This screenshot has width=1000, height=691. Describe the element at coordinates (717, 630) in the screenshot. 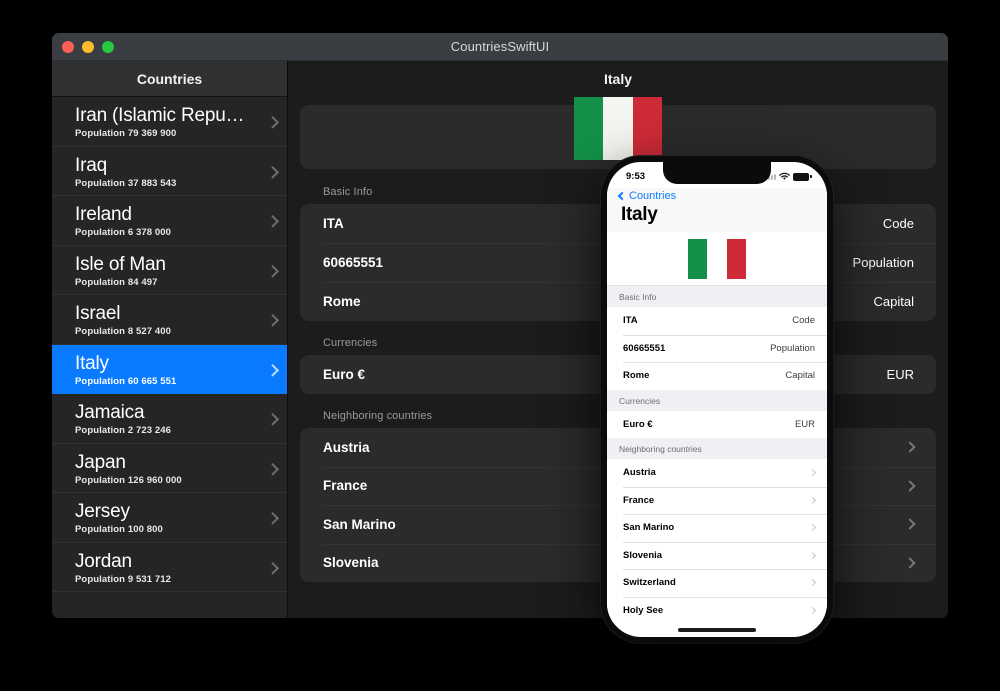

I see `home-indicator` at that location.